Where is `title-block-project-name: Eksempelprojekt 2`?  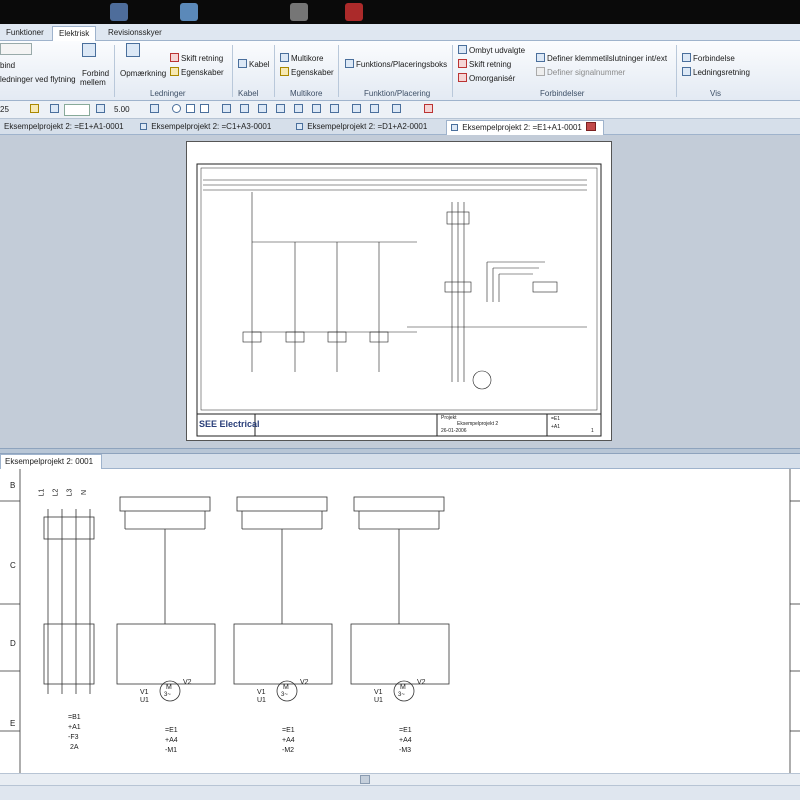
title-block-project-name: Eksempelprojekt 2 is located at coordinates (478, 424).